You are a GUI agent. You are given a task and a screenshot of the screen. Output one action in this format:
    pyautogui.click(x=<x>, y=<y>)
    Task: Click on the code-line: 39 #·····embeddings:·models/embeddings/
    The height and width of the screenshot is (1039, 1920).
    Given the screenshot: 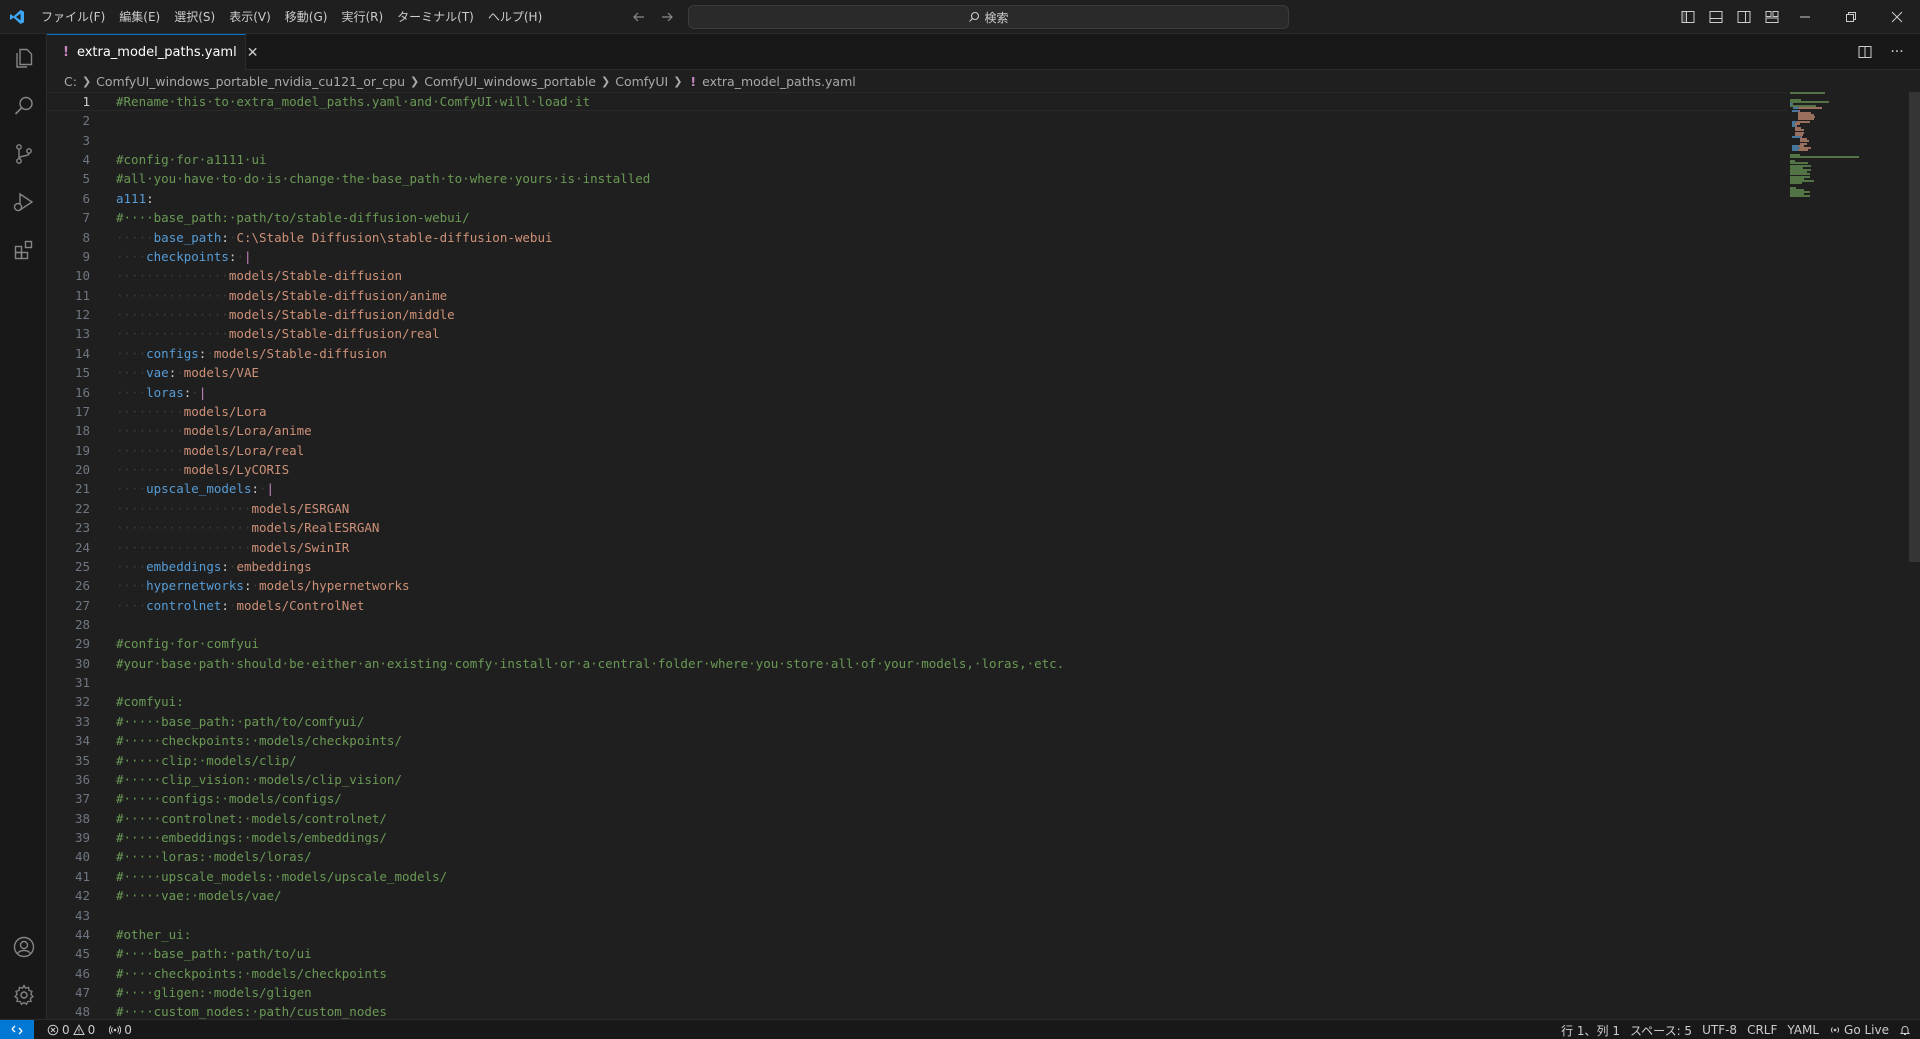 What is the action you would take?
    pyautogui.click(x=917, y=837)
    